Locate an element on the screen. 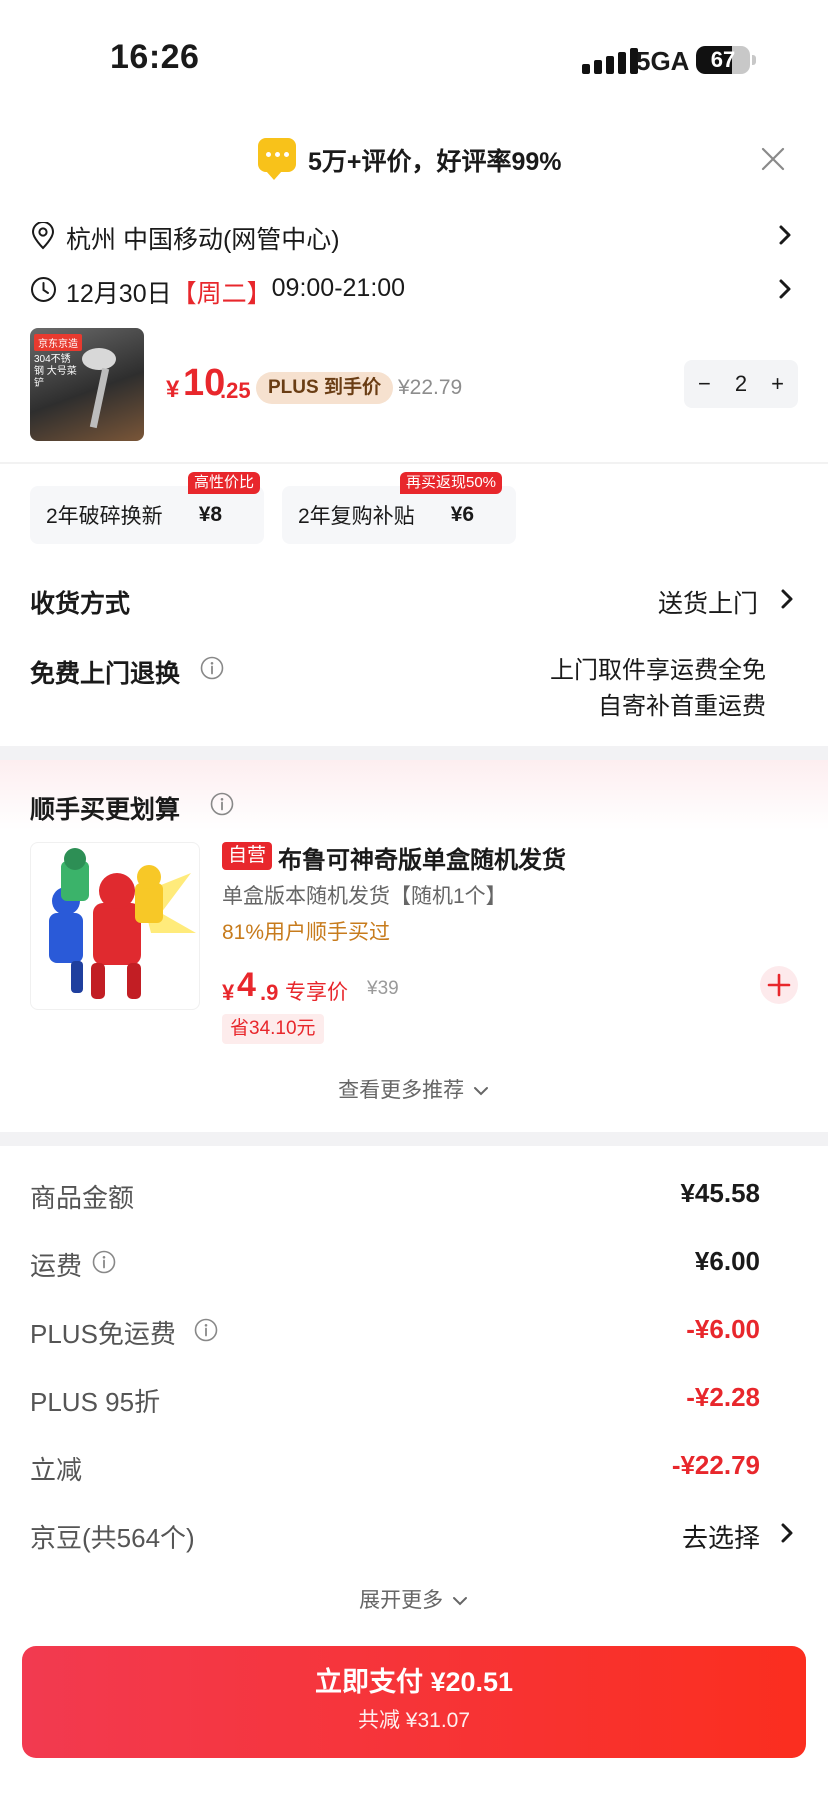  decrease-button: − is located at coordinates (704, 384).